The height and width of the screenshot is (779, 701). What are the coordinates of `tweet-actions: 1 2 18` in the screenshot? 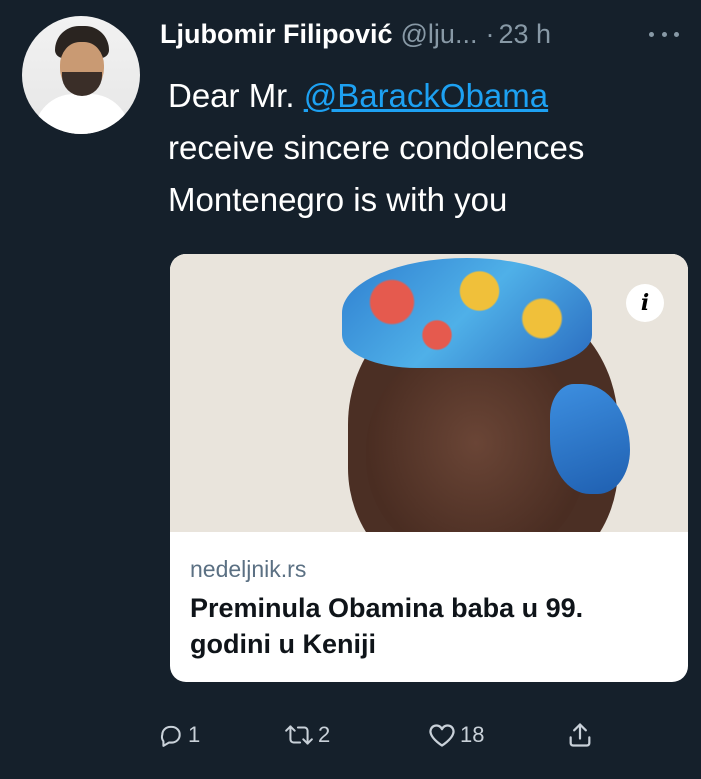 It's located at (350, 735).